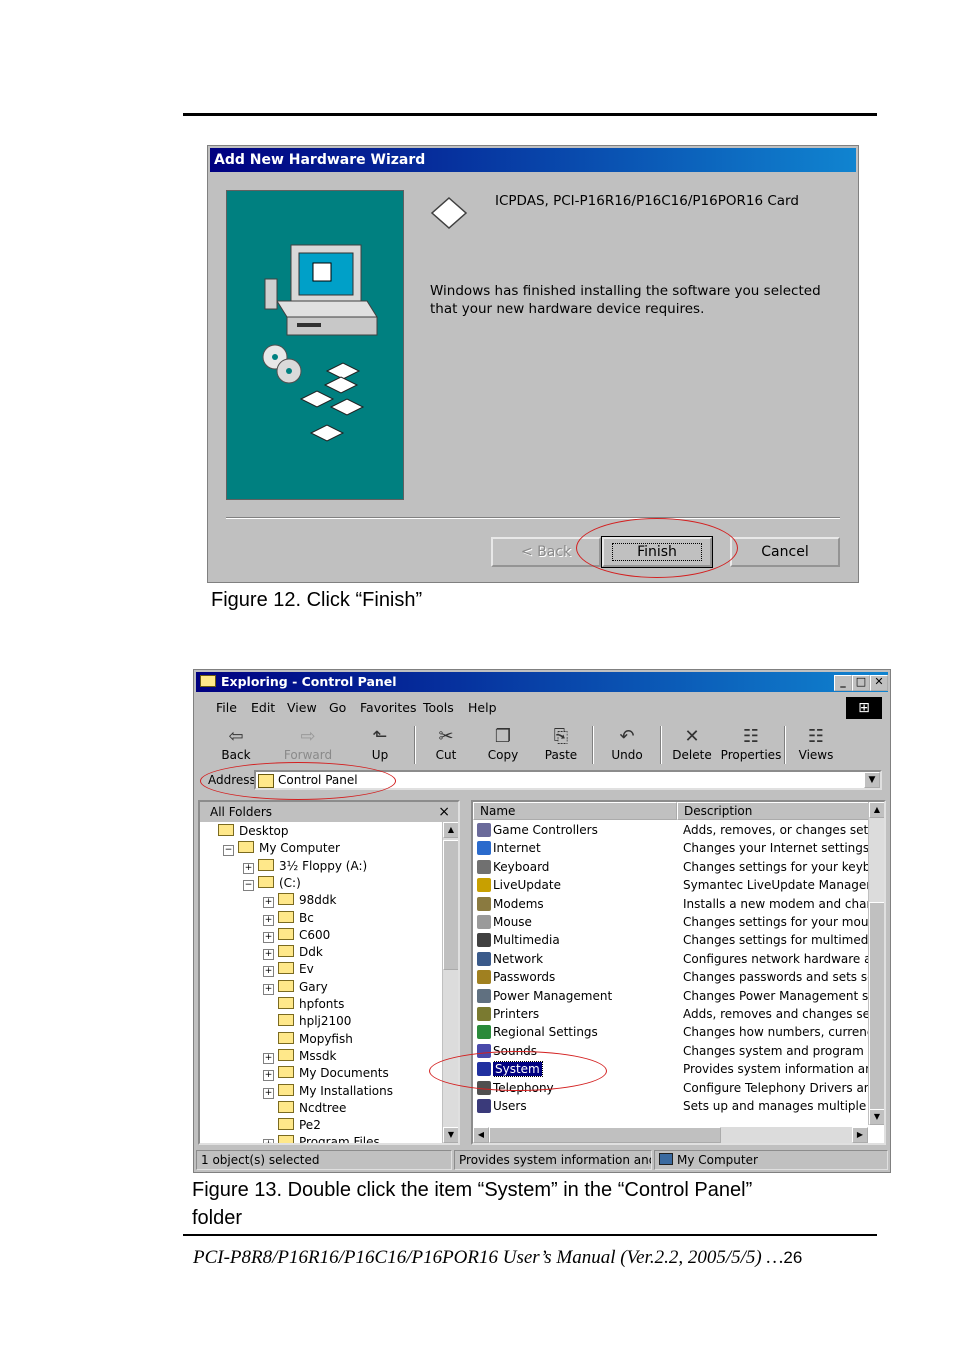 This screenshot has width=954, height=1351. Describe the element at coordinates (299, 900) in the screenshot. I see `tree-item: +98ddk` at that location.